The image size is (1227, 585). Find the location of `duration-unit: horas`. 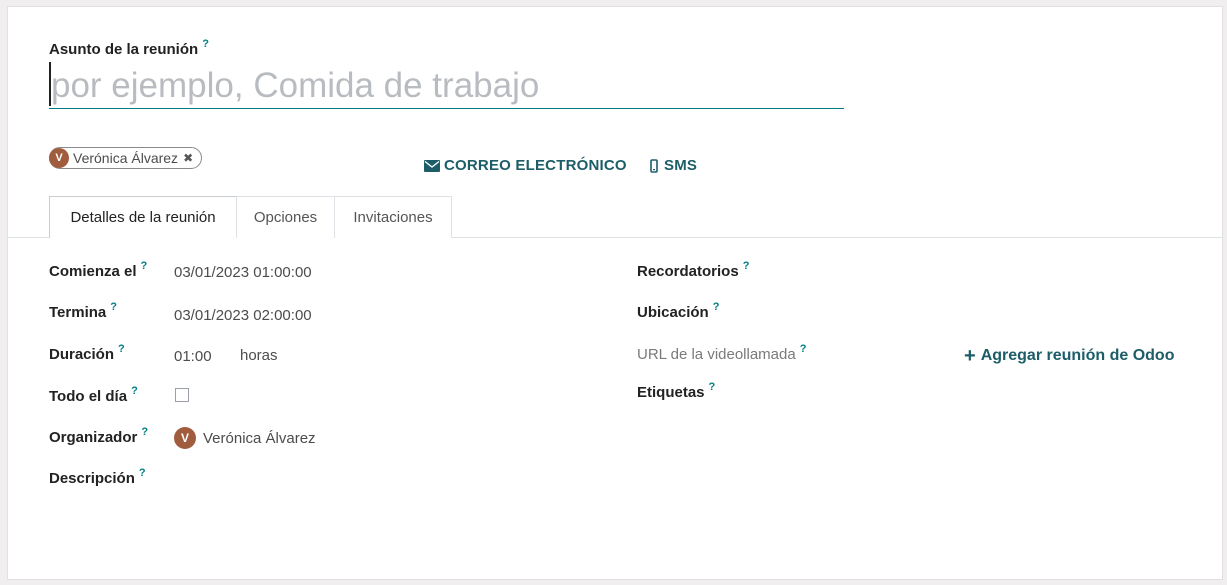

duration-unit: horas is located at coordinates (259, 355).